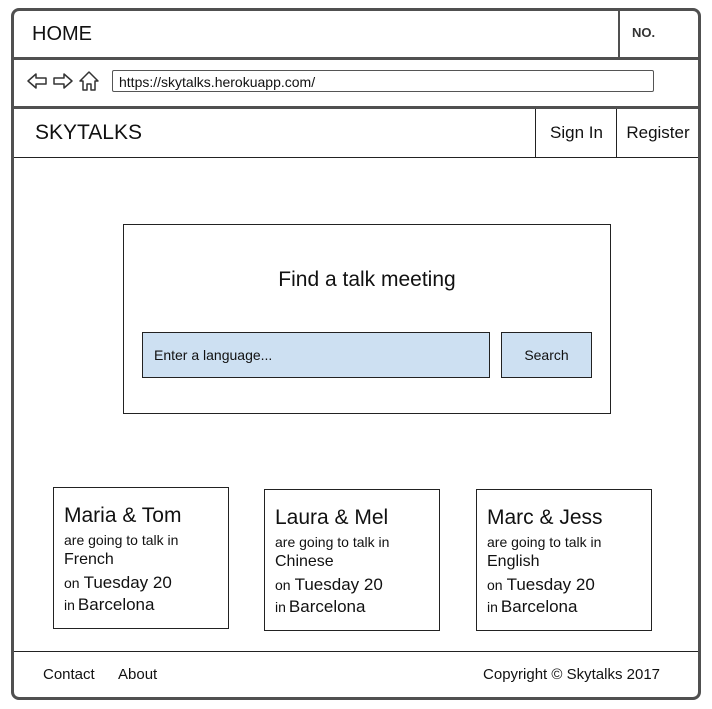 The image size is (712, 709). What do you see at coordinates (356, 133) in the screenshot?
I see `site-header: SKYTALKS Sign In Register` at bounding box center [356, 133].